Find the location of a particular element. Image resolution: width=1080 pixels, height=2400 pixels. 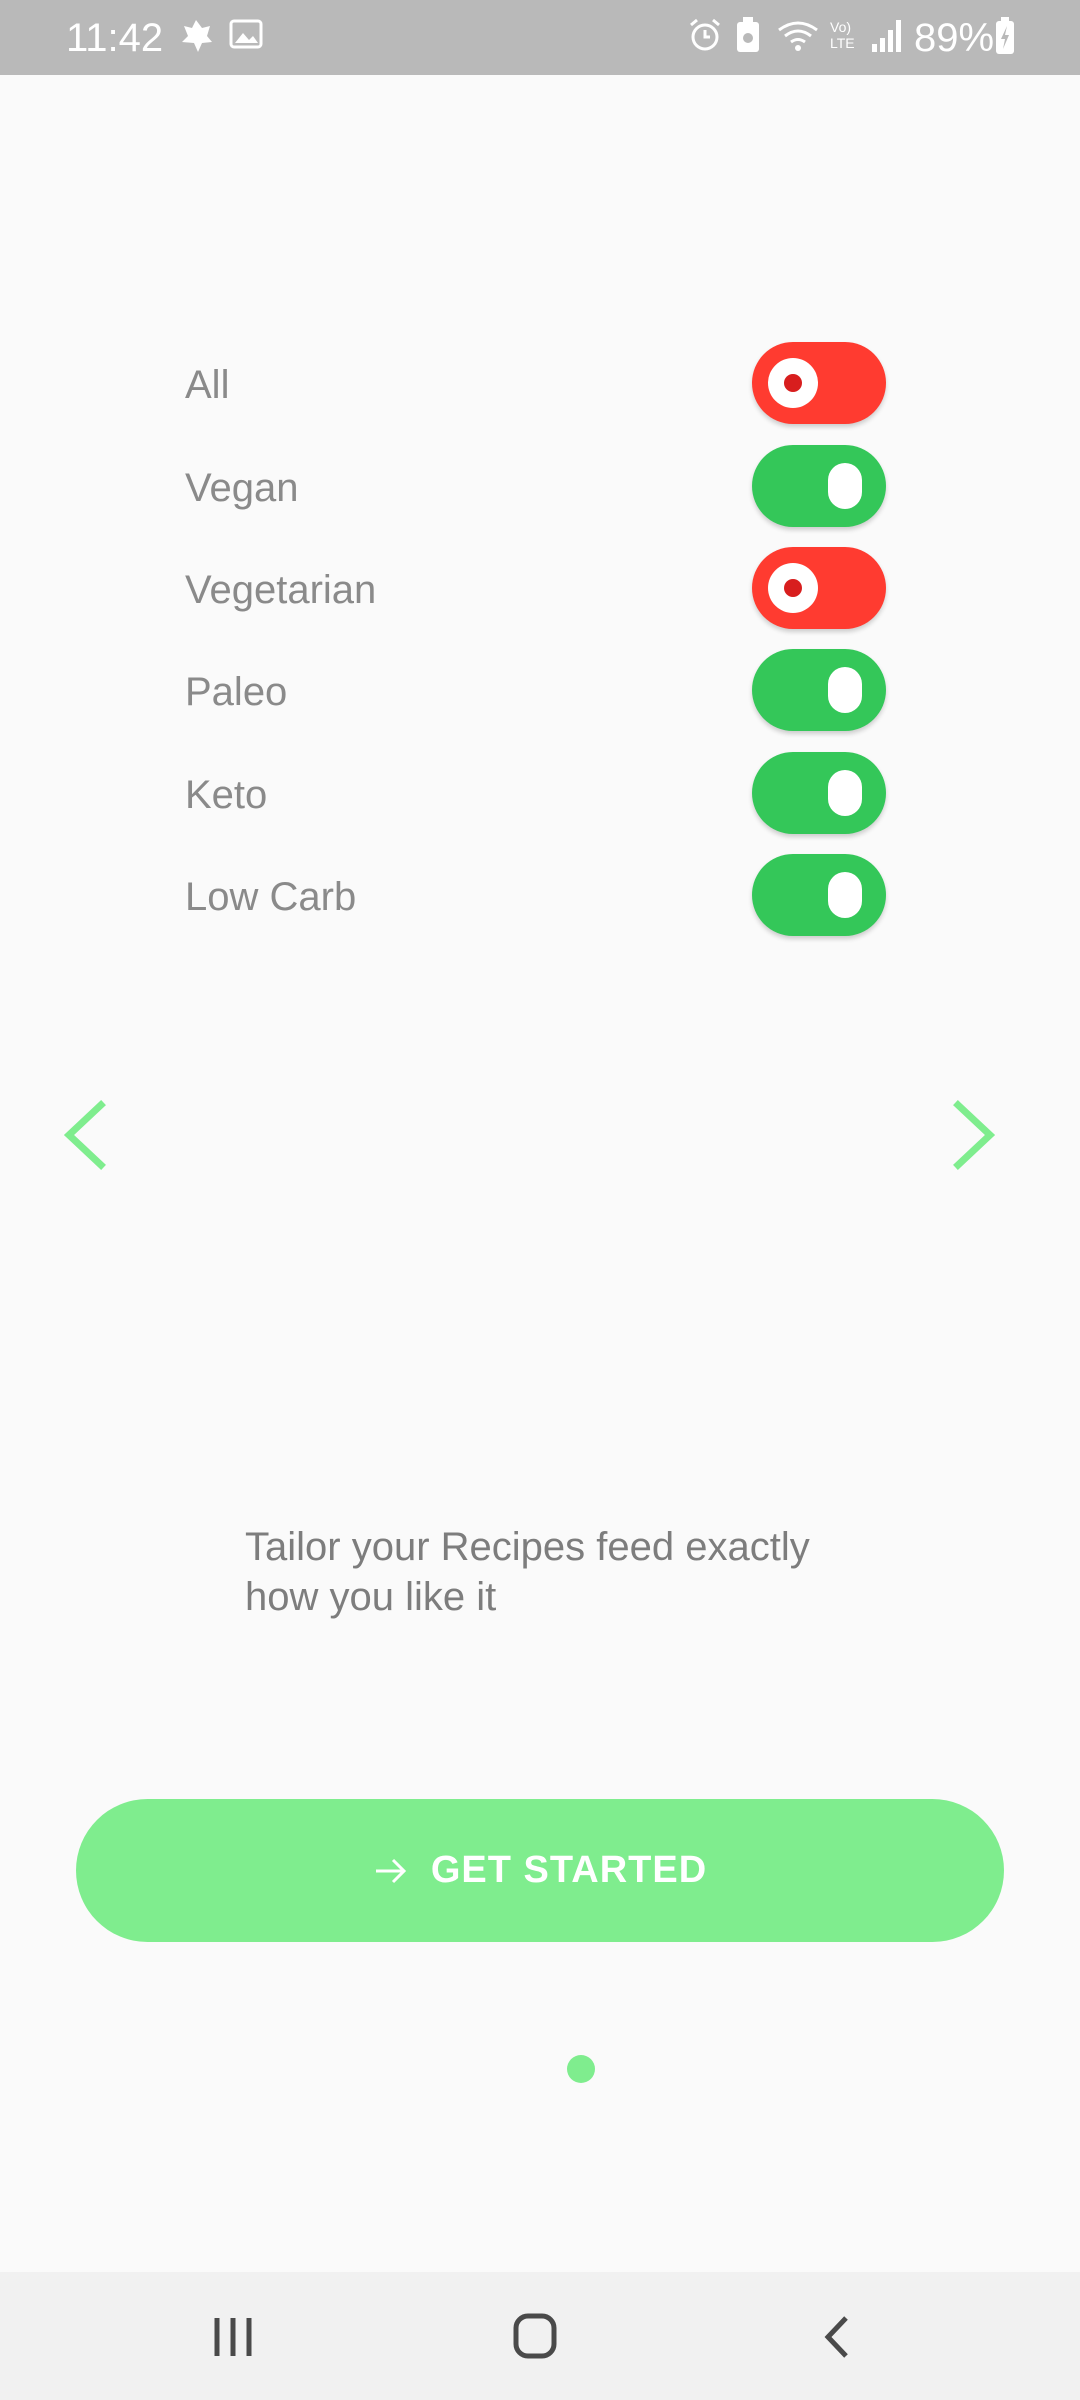

system-nav-bar is located at coordinates (540, 2336).